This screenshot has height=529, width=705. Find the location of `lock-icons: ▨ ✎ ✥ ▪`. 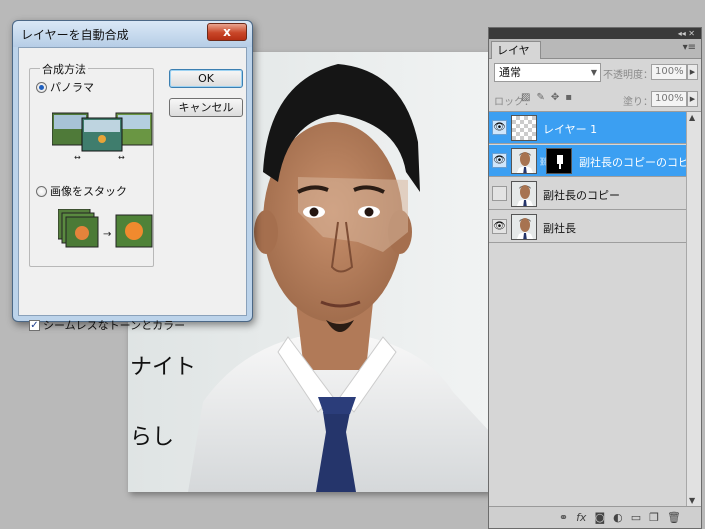

lock-icons: ▨ ✎ ✥ ▪ is located at coordinates (546, 97).